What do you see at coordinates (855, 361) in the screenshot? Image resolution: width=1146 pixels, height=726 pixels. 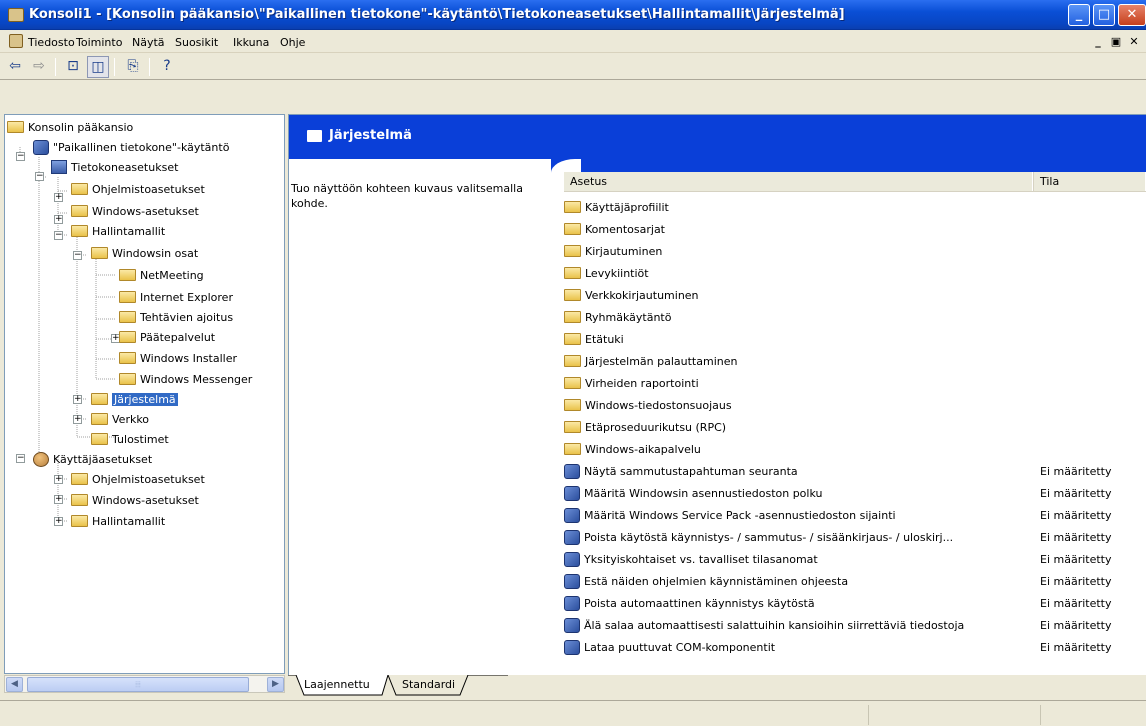 I see `list-item: Järjestelmän palauttaminen` at bounding box center [855, 361].